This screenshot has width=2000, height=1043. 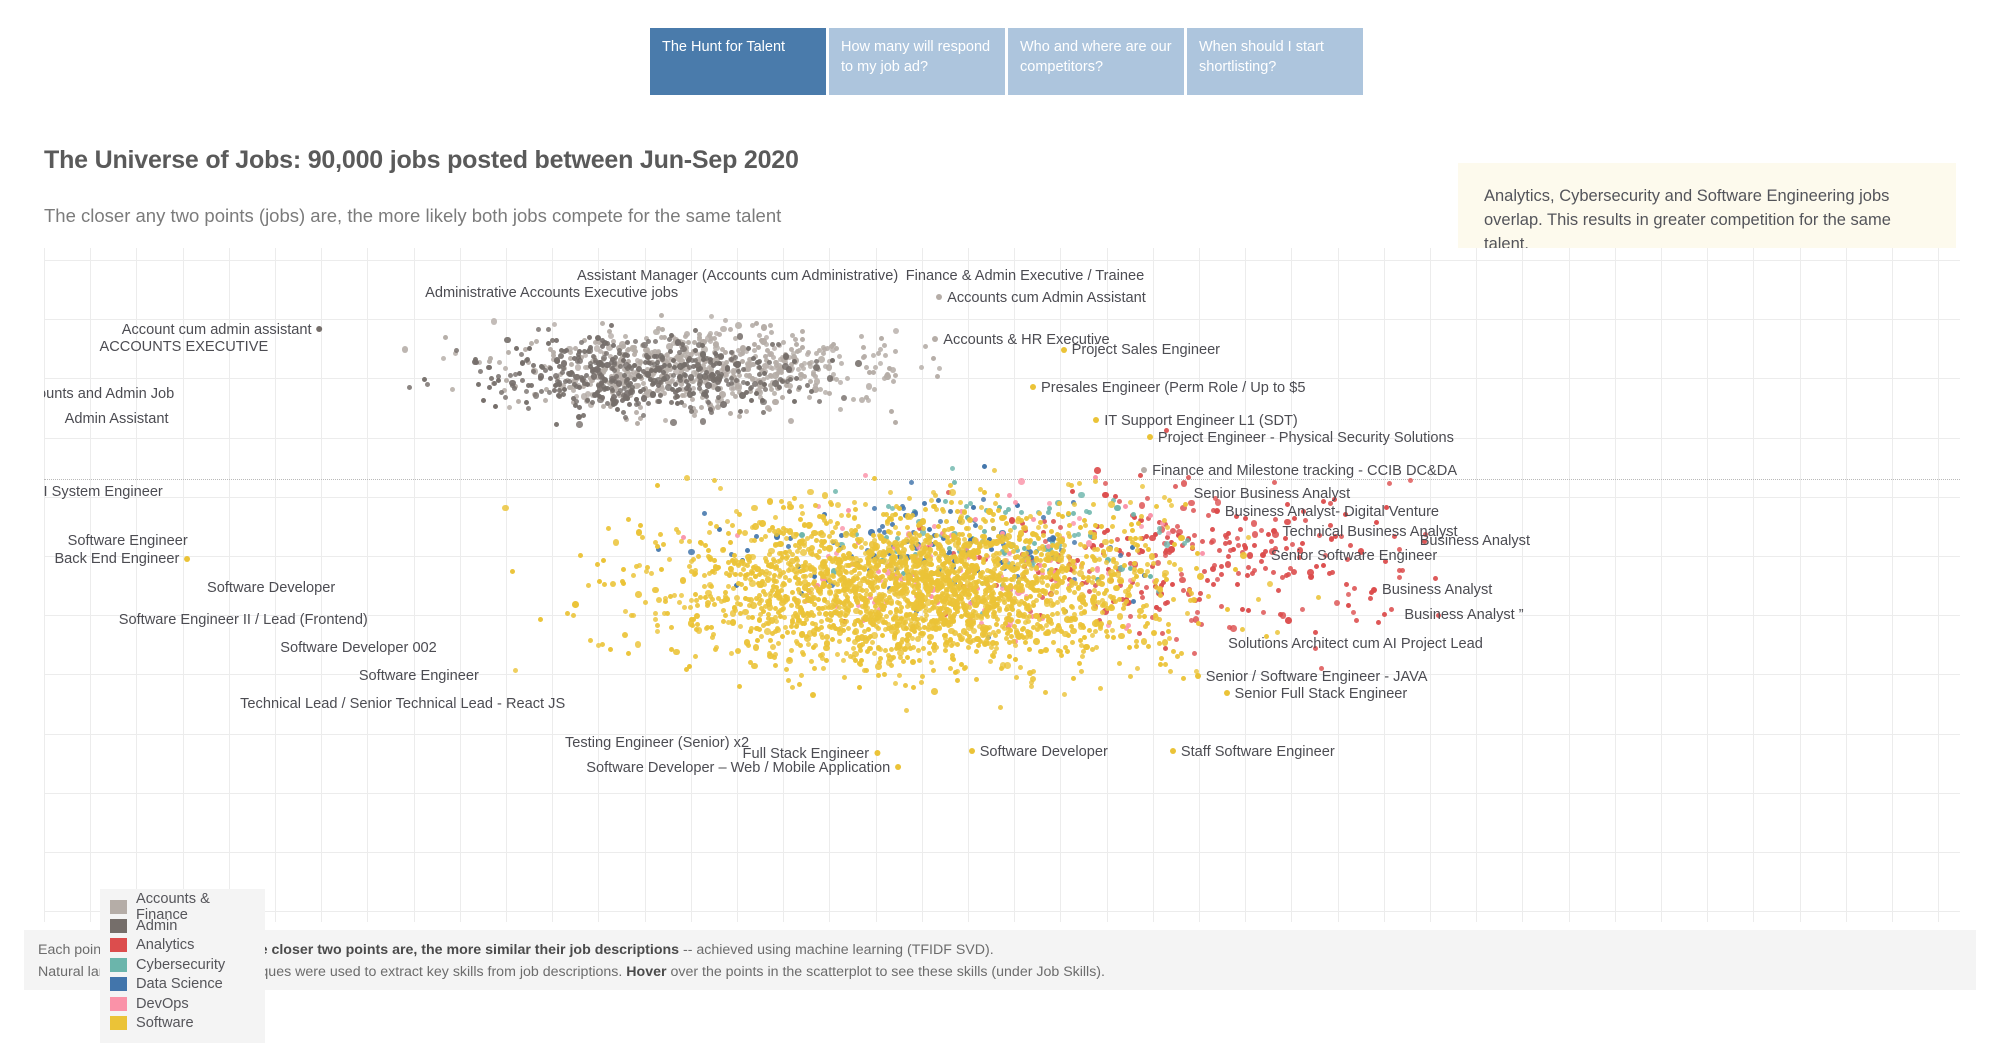 What do you see at coordinates (917, 61) in the screenshot?
I see `tab-how-many-will-respond: How many will respond to my job ad?` at bounding box center [917, 61].